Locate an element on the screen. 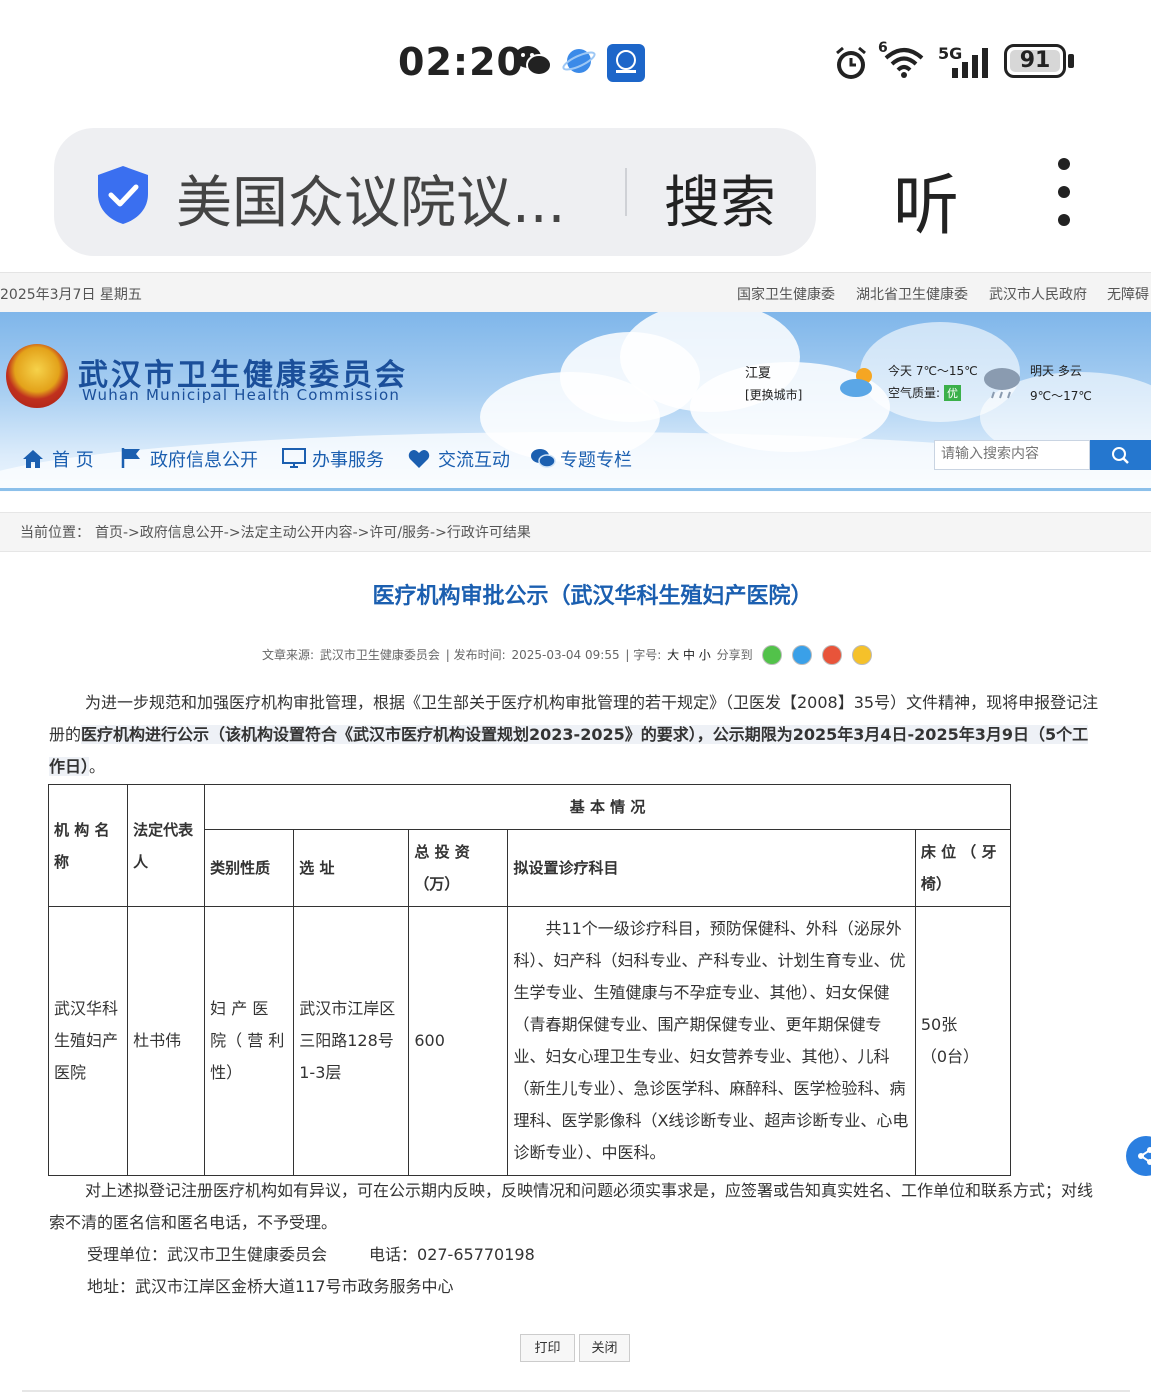  cell-investment: 600 is located at coordinates (458, 1041).